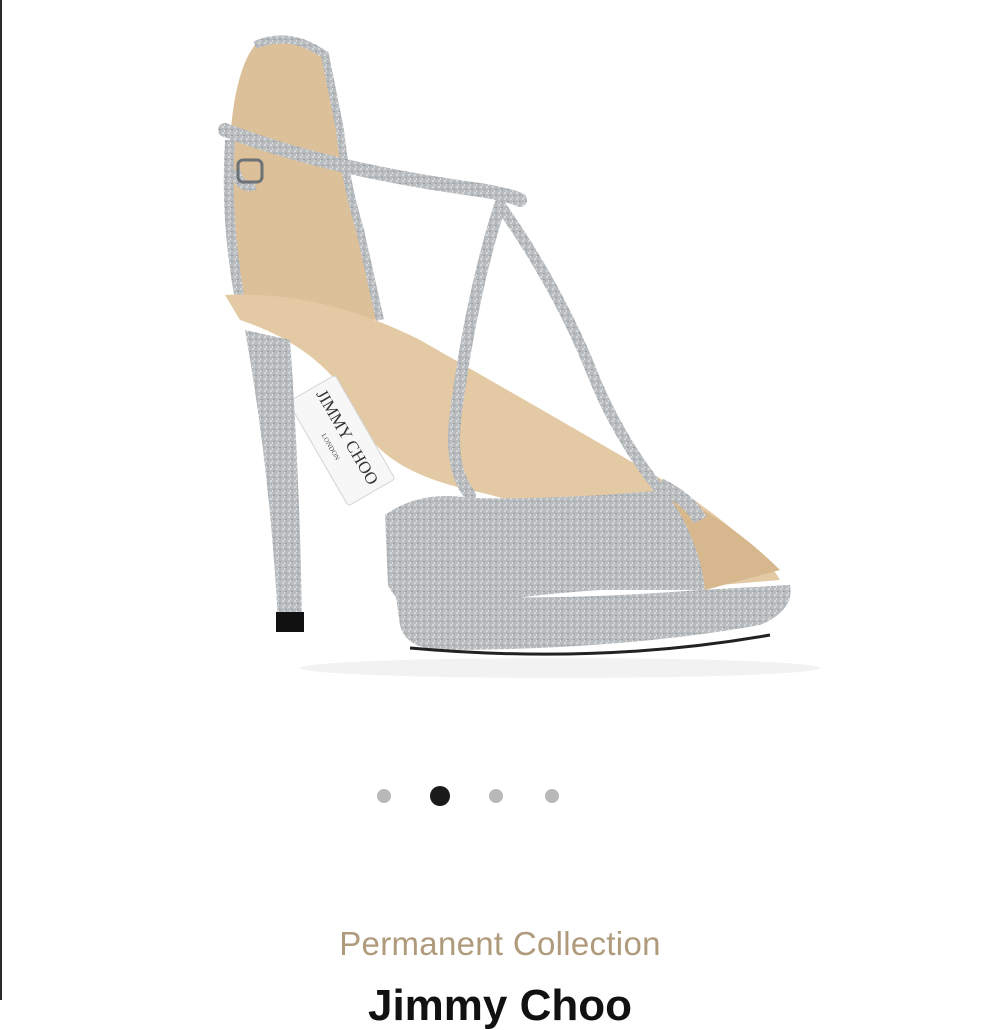 This screenshot has width=1000, height=1030. What do you see at coordinates (304, 179) in the screenshot?
I see `heel-counter` at bounding box center [304, 179].